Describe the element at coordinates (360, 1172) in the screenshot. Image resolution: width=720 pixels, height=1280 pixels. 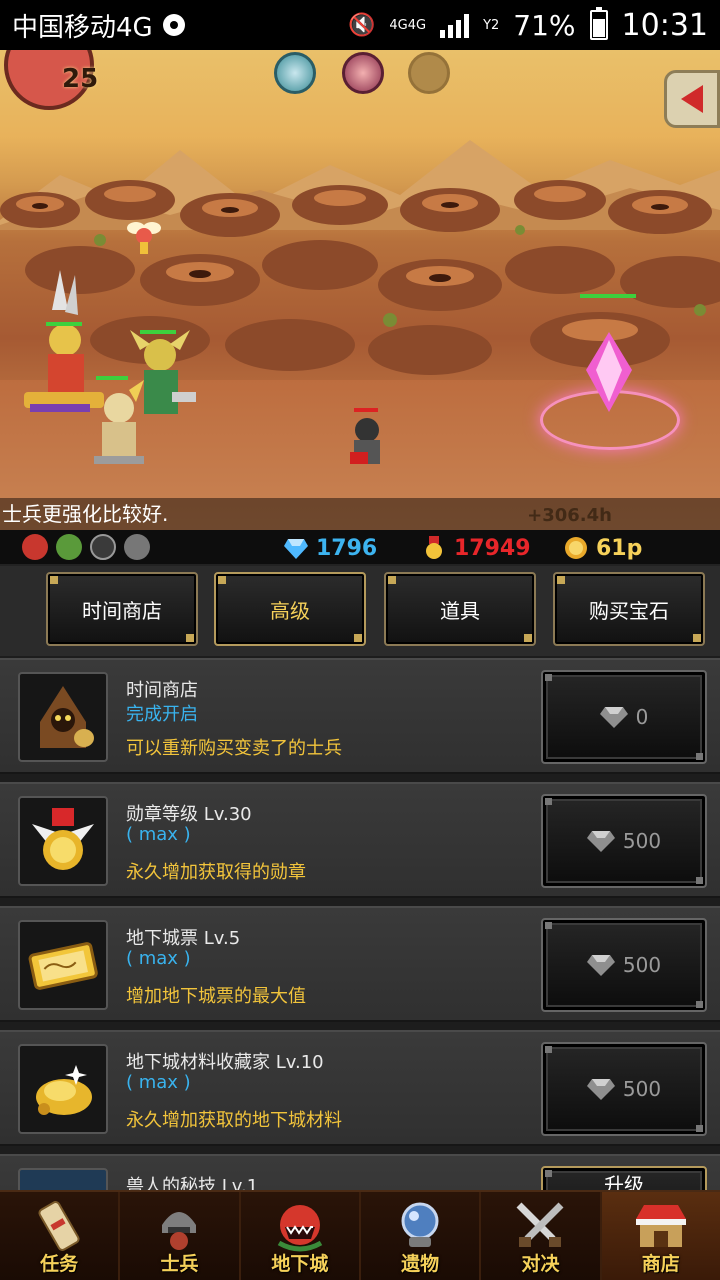
I see `list-item: 兽人的秘技 Lv.1 升级` at that location.